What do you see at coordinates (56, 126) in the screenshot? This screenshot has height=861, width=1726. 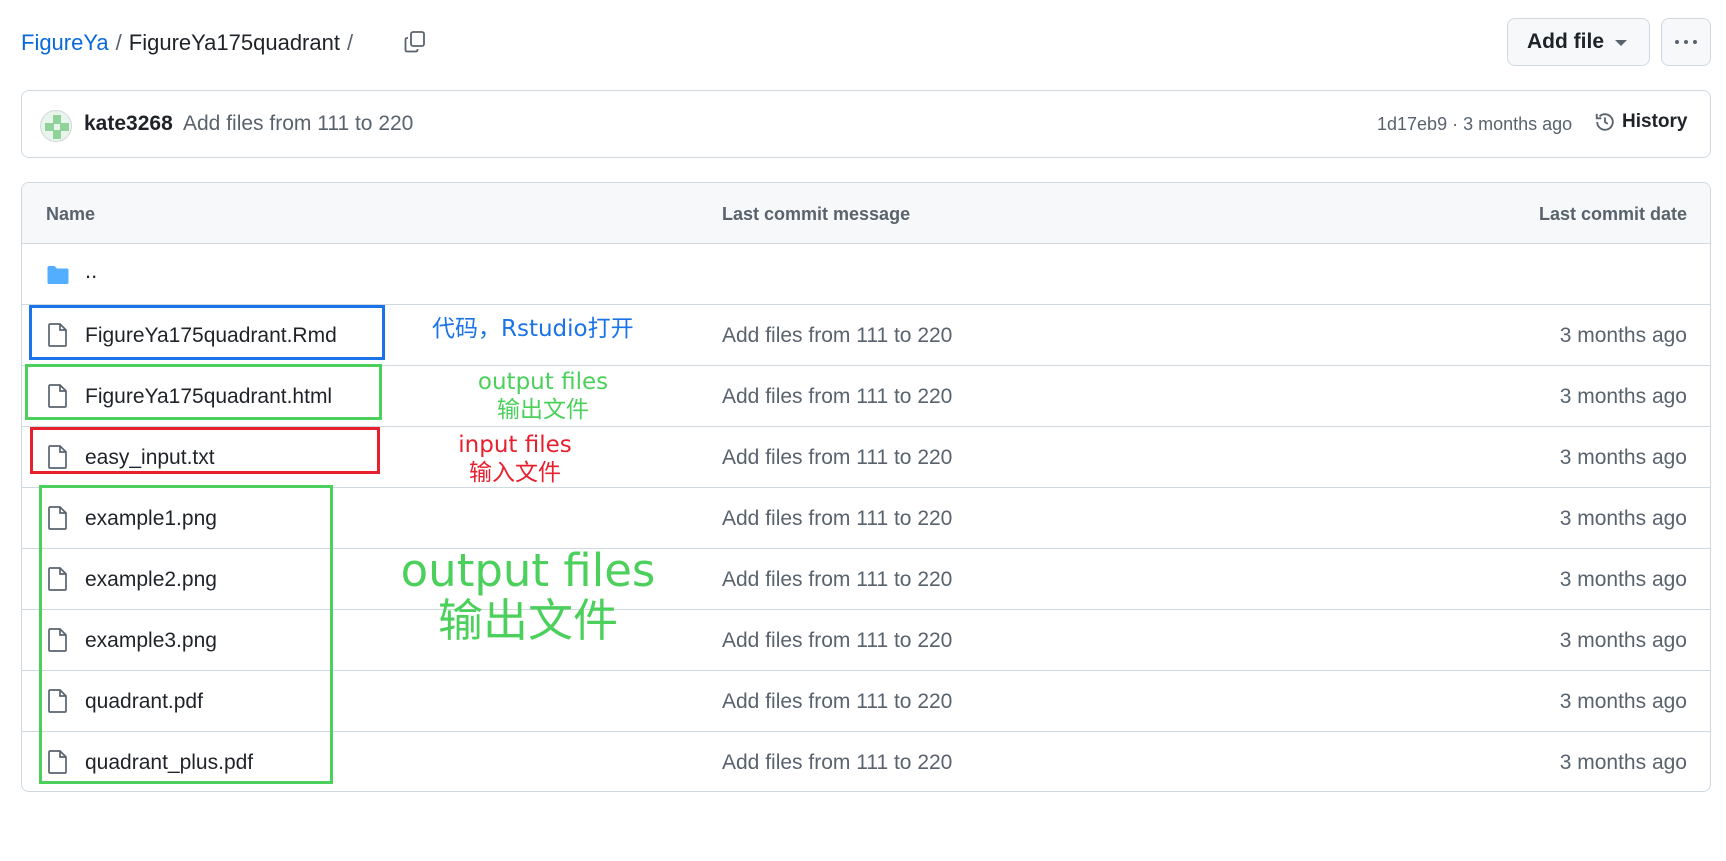 I see `avatar` at bounding box center [56, 126].